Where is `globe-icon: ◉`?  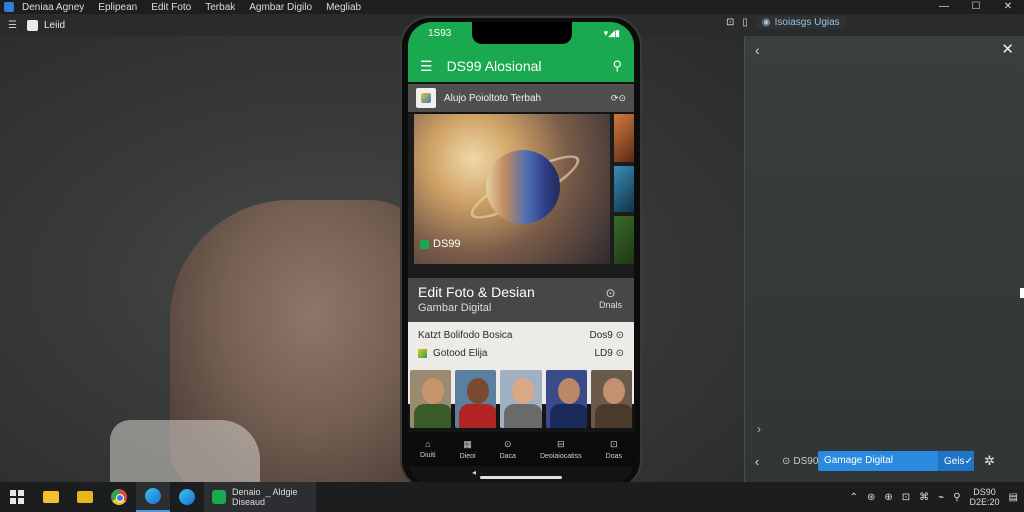 globe-icon: ◉ is located at coordinates (766, 22).